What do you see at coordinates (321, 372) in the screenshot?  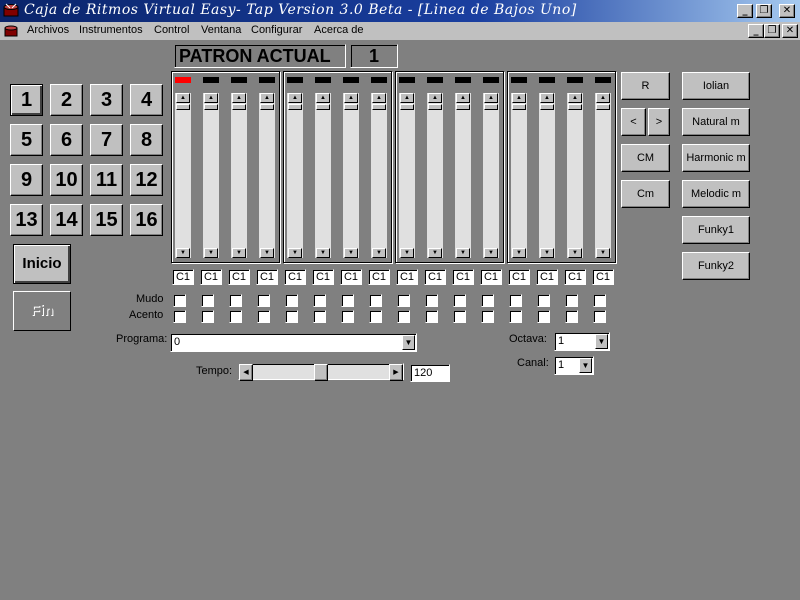 I see `tempo-slider-thumb` at bounding box center [321, 372].